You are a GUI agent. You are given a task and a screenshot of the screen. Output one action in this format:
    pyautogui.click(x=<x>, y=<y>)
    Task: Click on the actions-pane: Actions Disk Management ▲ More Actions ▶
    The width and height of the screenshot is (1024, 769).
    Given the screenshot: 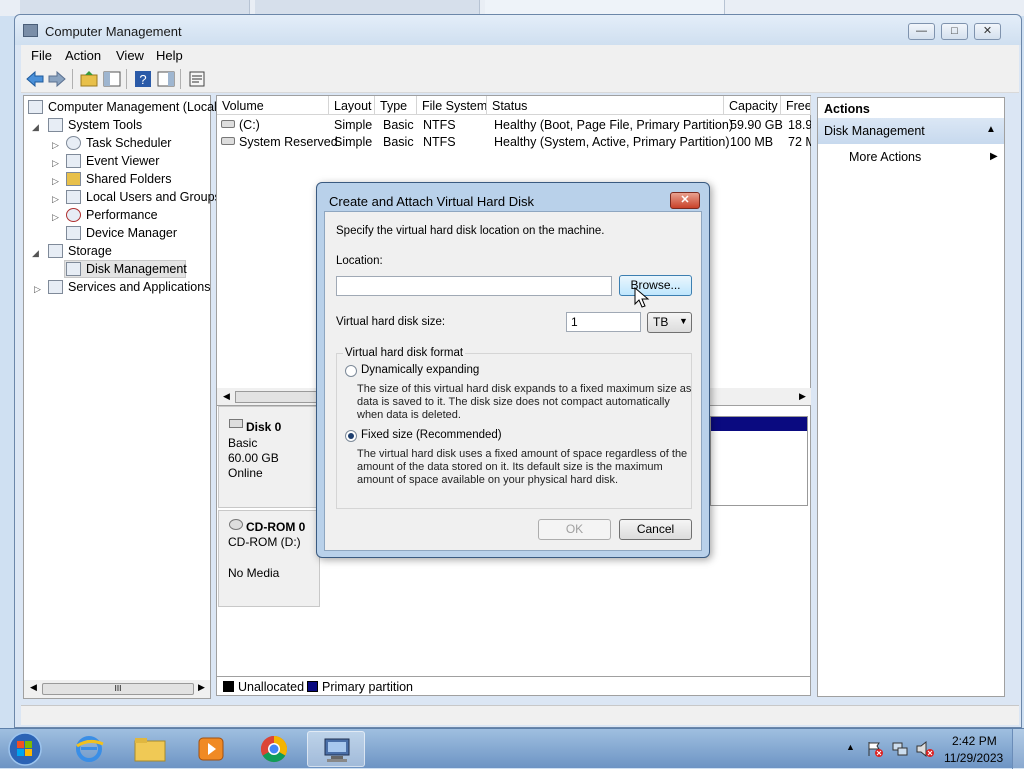 What is the action you would take?
    pyautogui.click(x=911, y=397)
    